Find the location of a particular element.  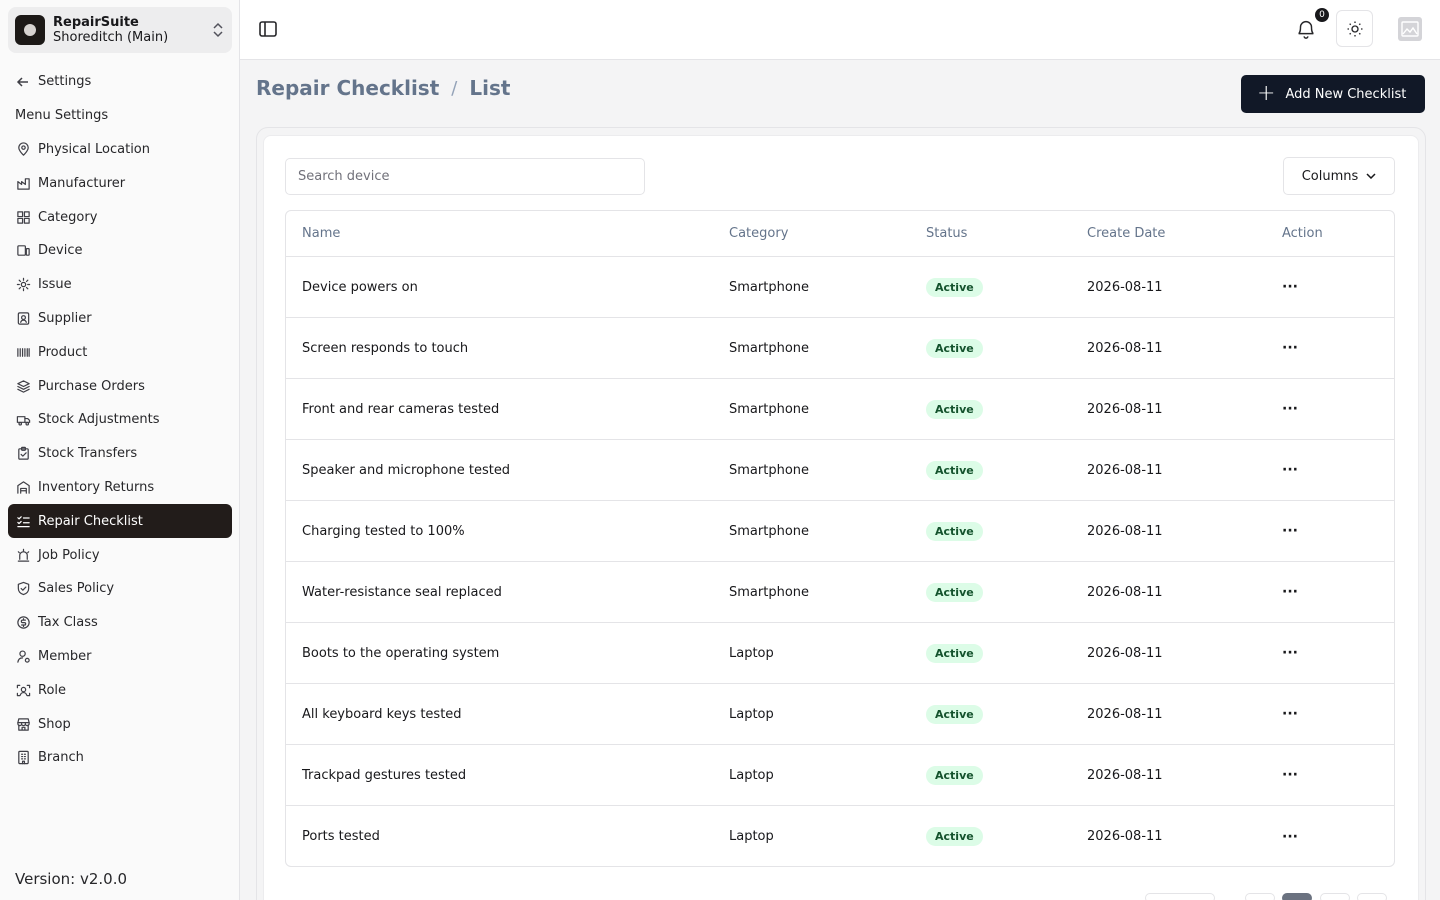

sidebar-item-label: Product is located at coordinates (63, 352).